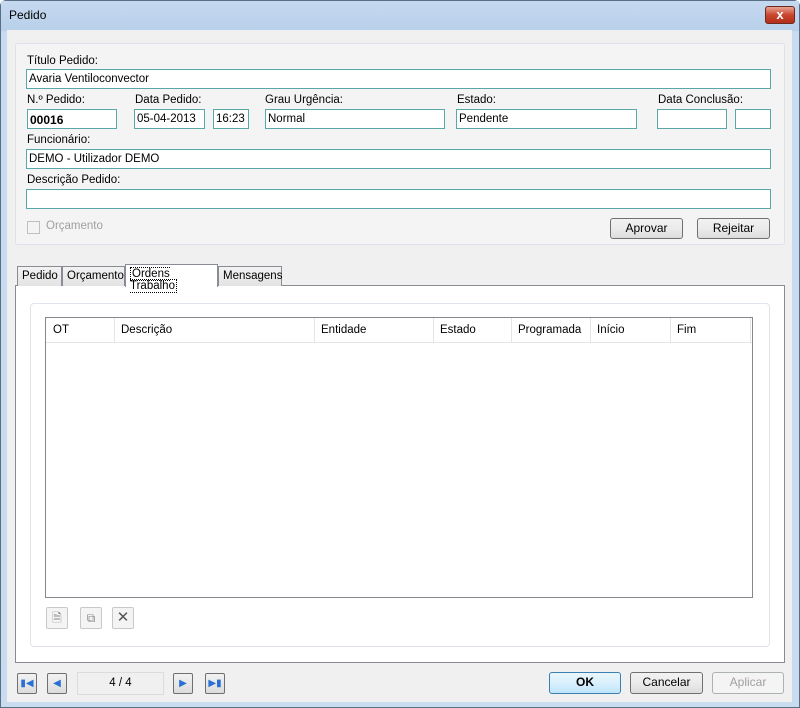 The height and width of the screenshot is (708, 800). I want to click on previous-icon: ◀, so click(57, 683).